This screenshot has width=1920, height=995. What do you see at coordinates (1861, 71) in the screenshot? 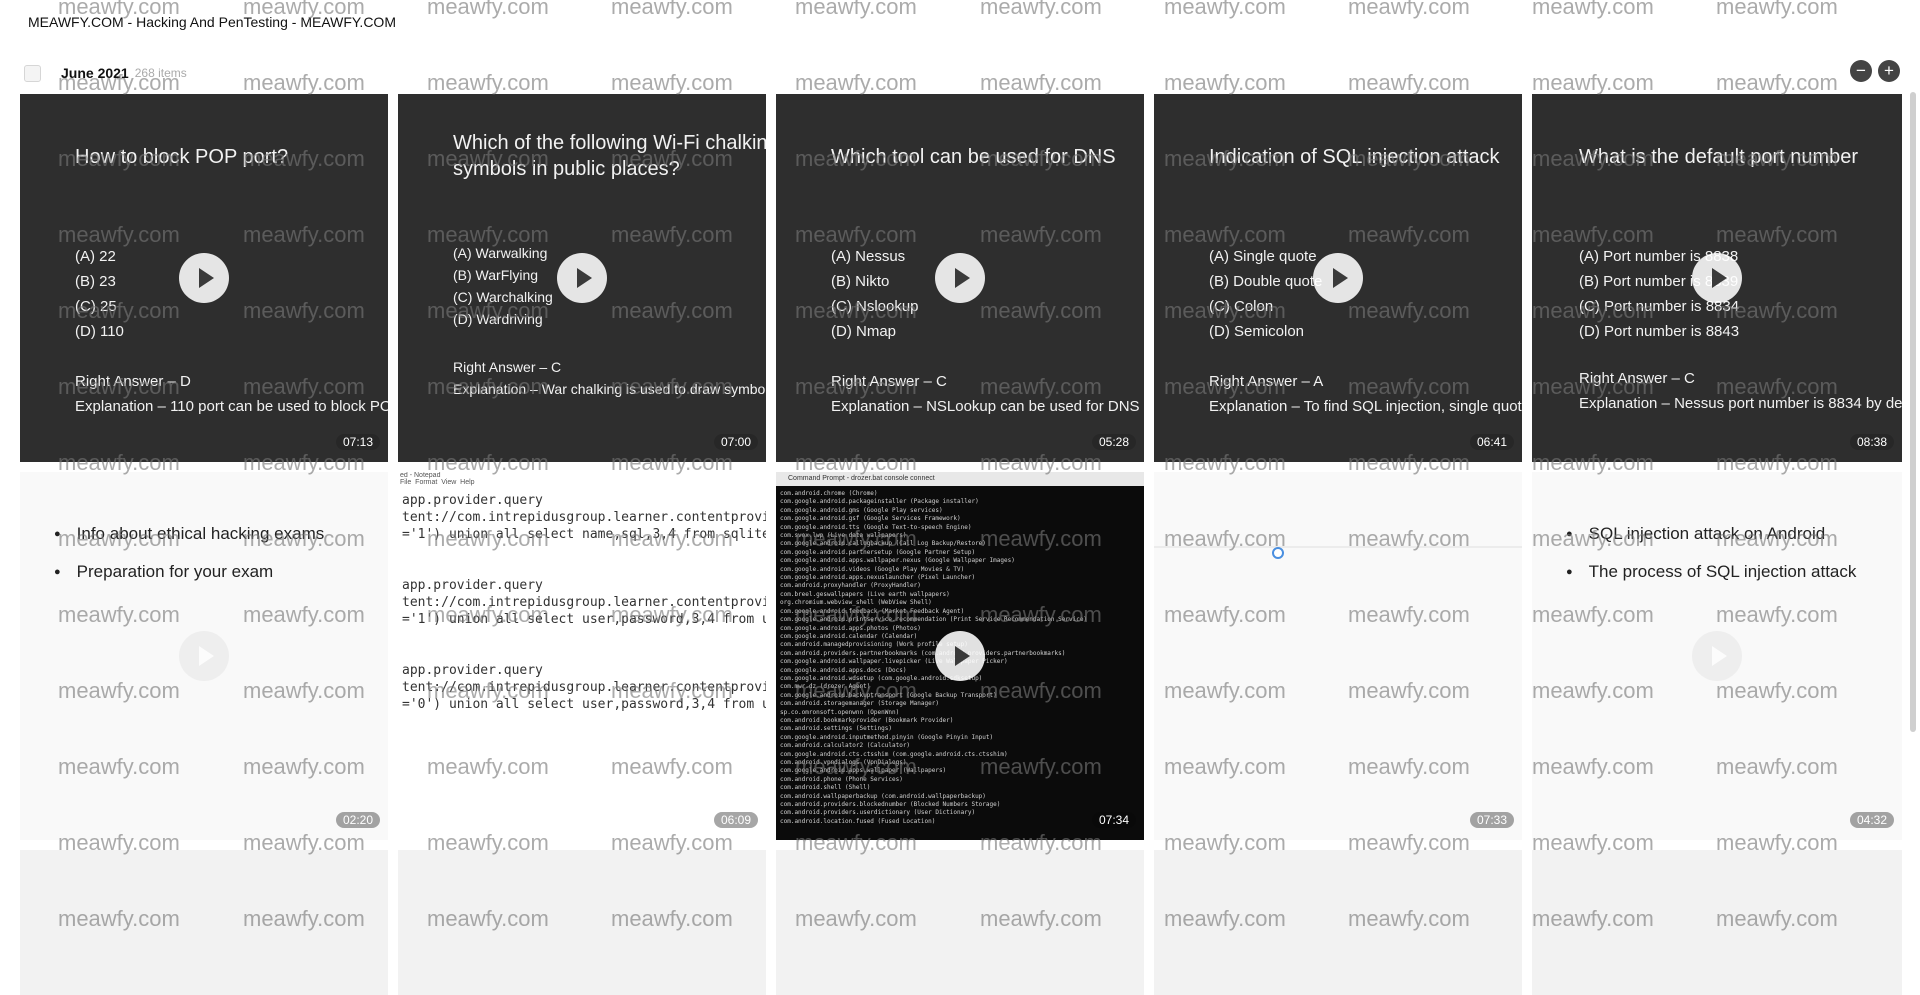
I see `zoom-out-button: −` at bounding box center [1861, 71].